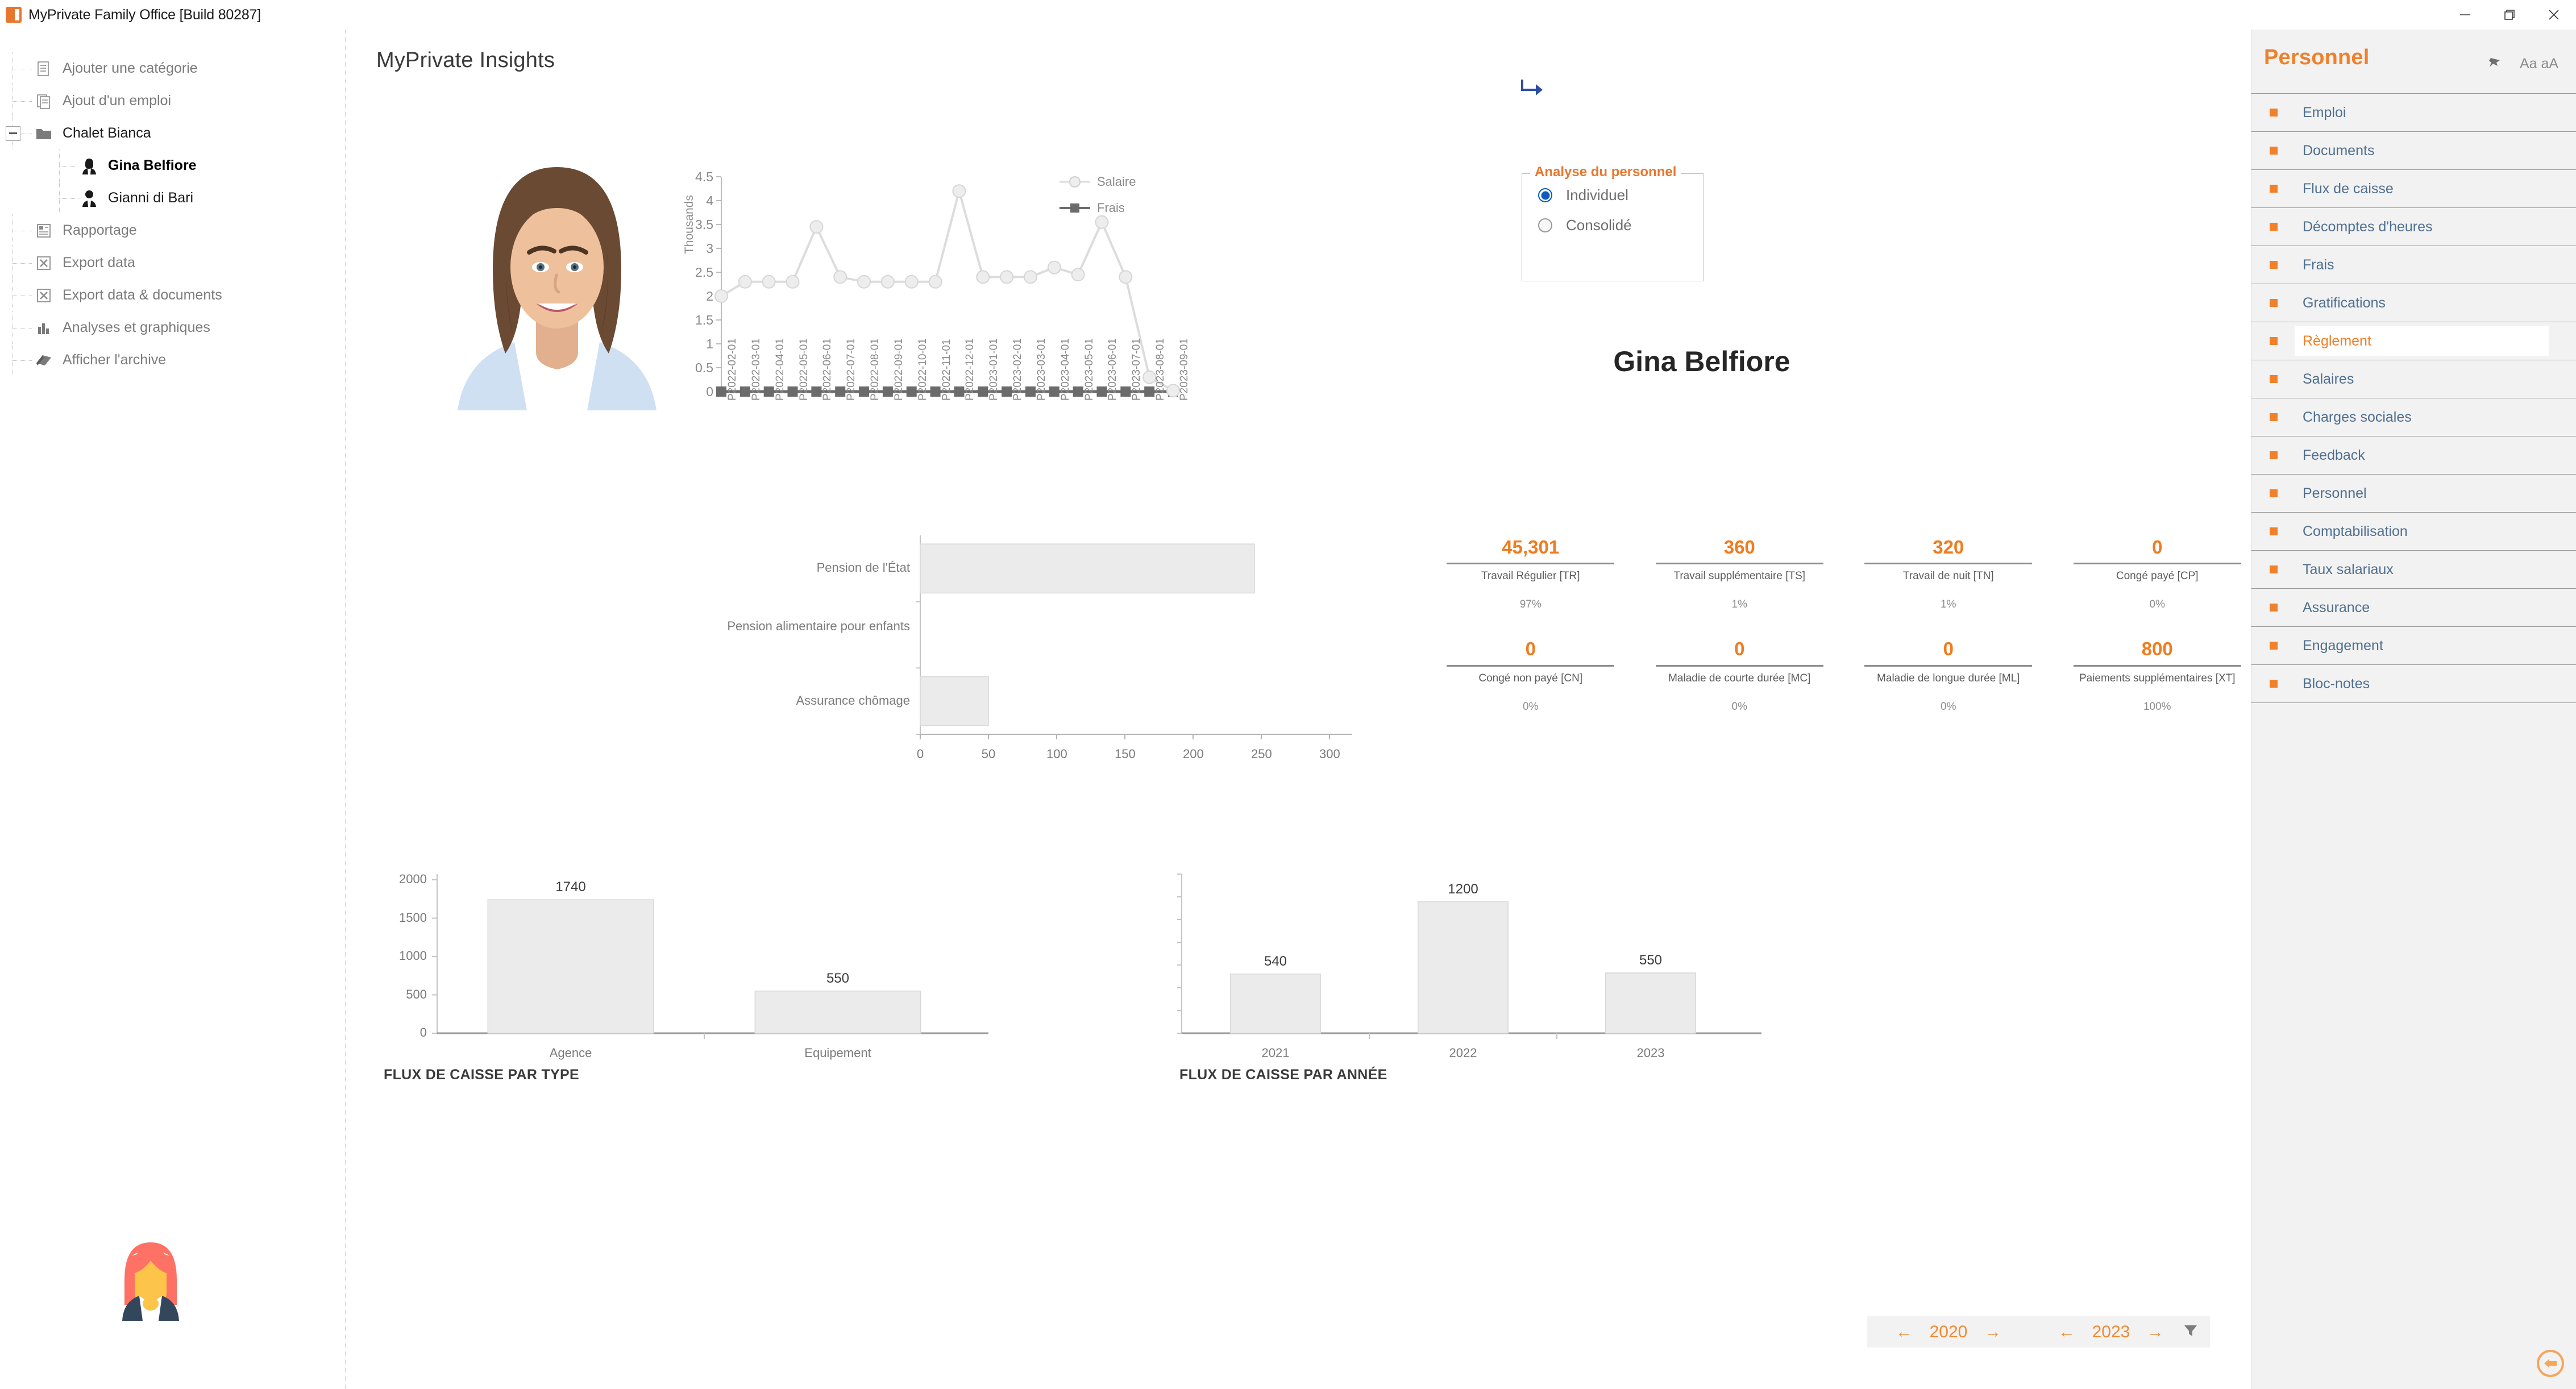 The width and height of the screenshot is (2576, 1389). I want to click on svg-text: 1, so click(710, 343).